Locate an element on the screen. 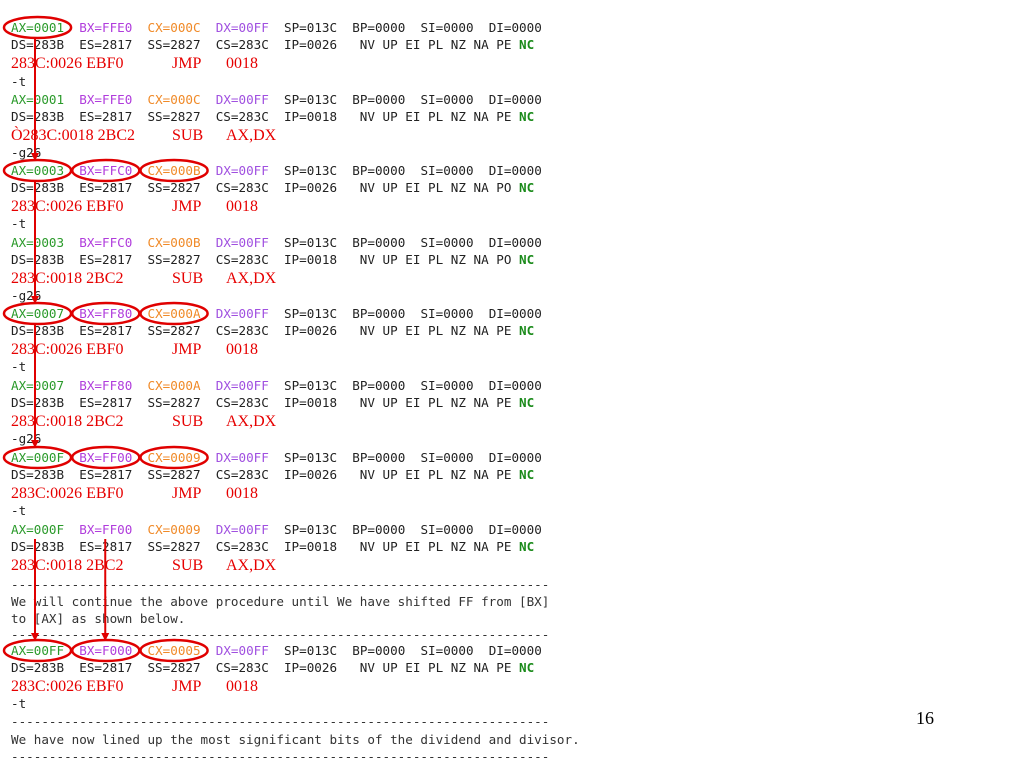 The height and width of the screenshot is (768, 1024). instruction-line: 283C:0018 2BC2 SUB AX,DX is located at coordinates (143, 279).